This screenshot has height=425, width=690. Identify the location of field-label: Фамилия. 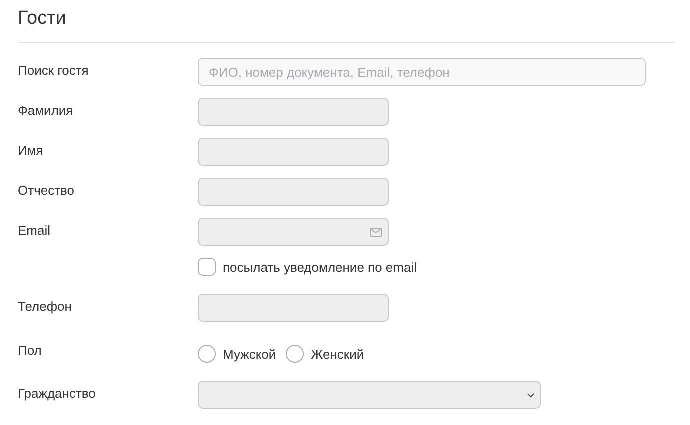
(46, 110).